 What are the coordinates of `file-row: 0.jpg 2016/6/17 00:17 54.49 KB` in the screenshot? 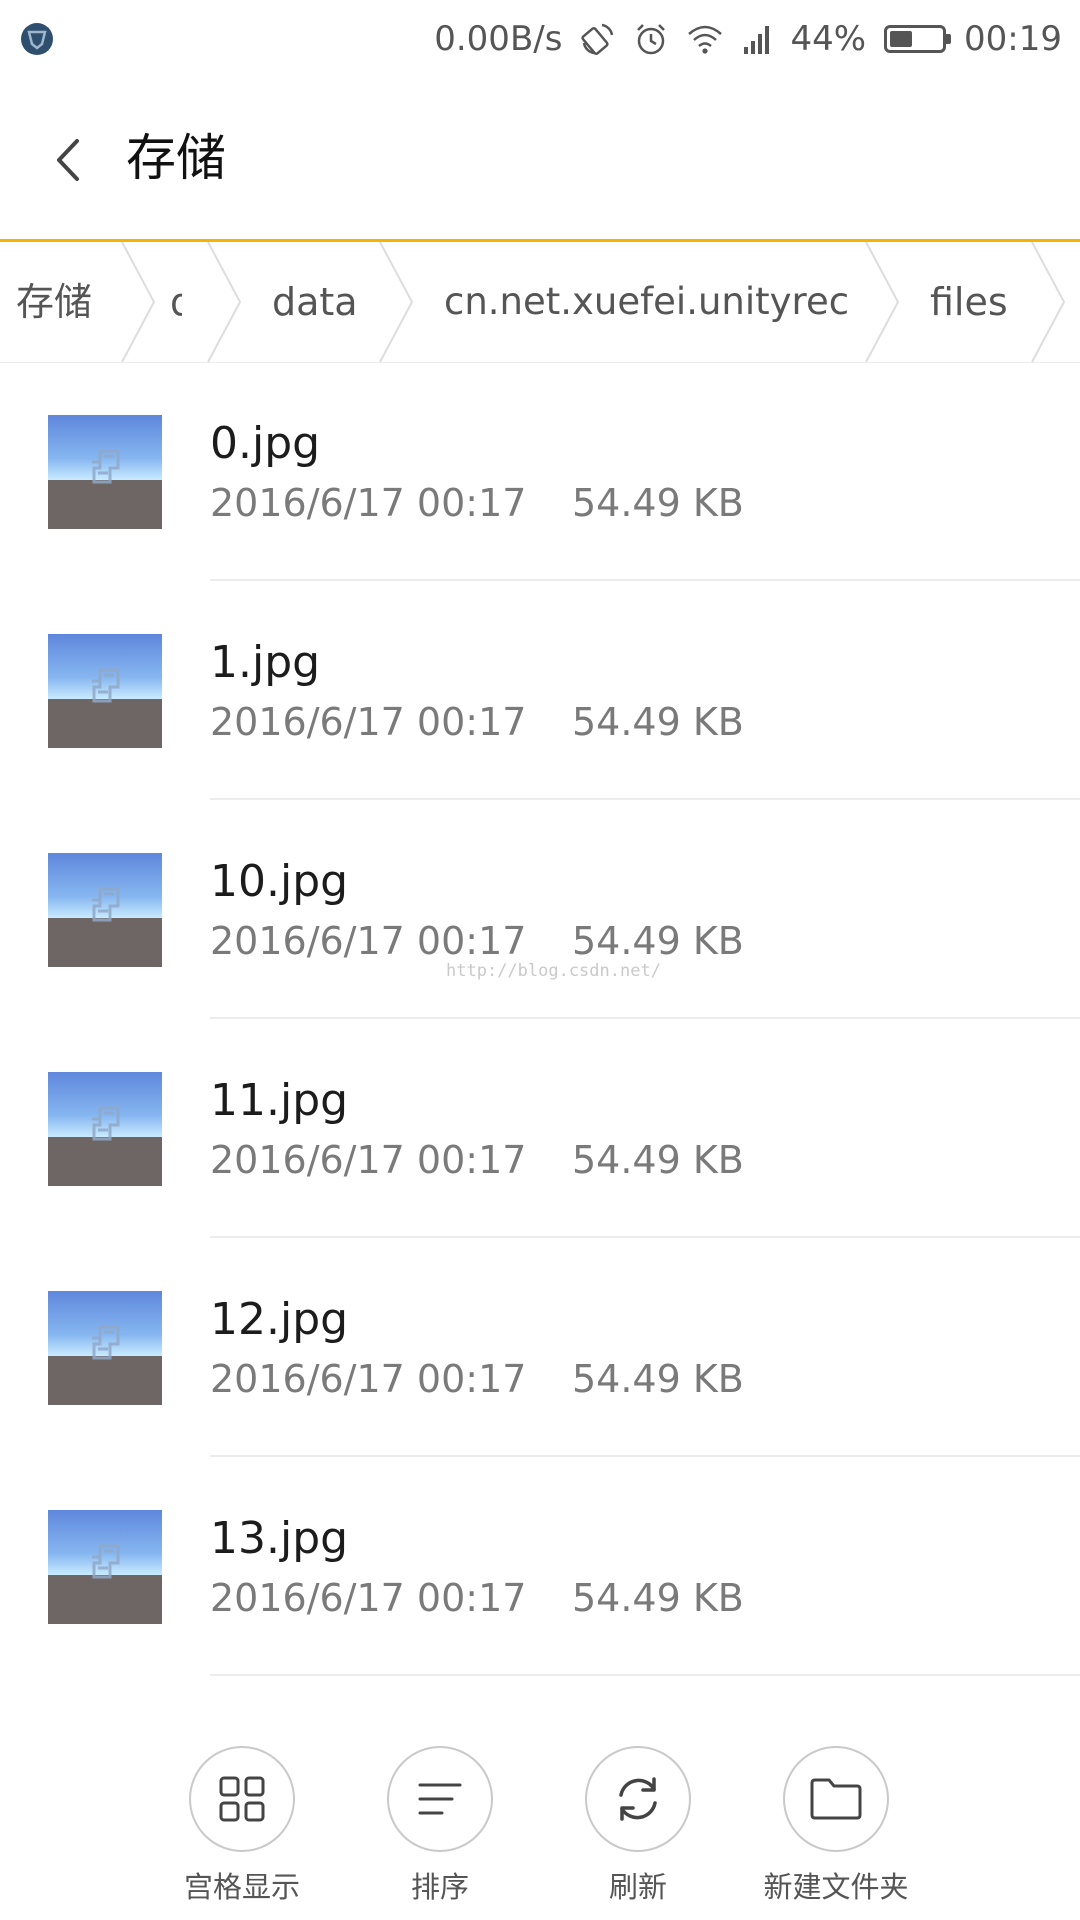 It's located at (540, 471).